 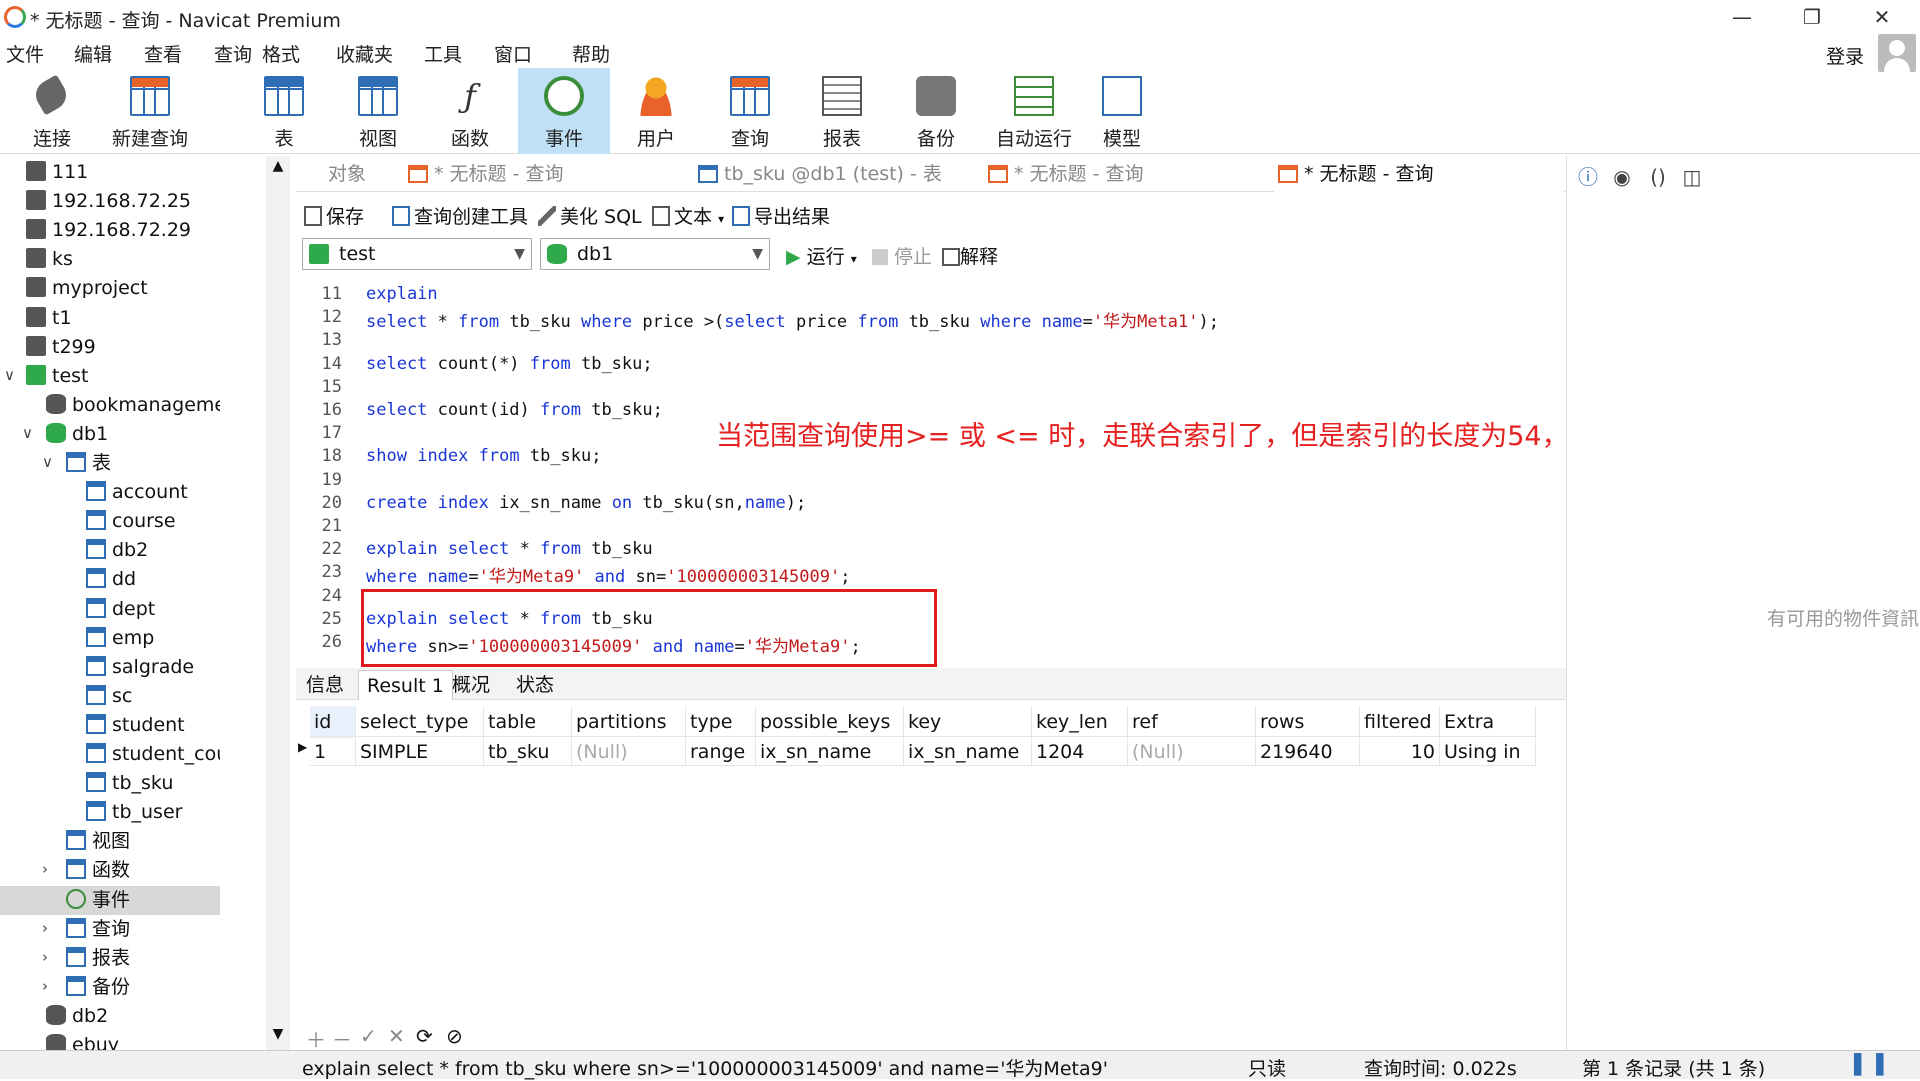 I want to click on tab-overview: 概况, so click(x=471, y=685).